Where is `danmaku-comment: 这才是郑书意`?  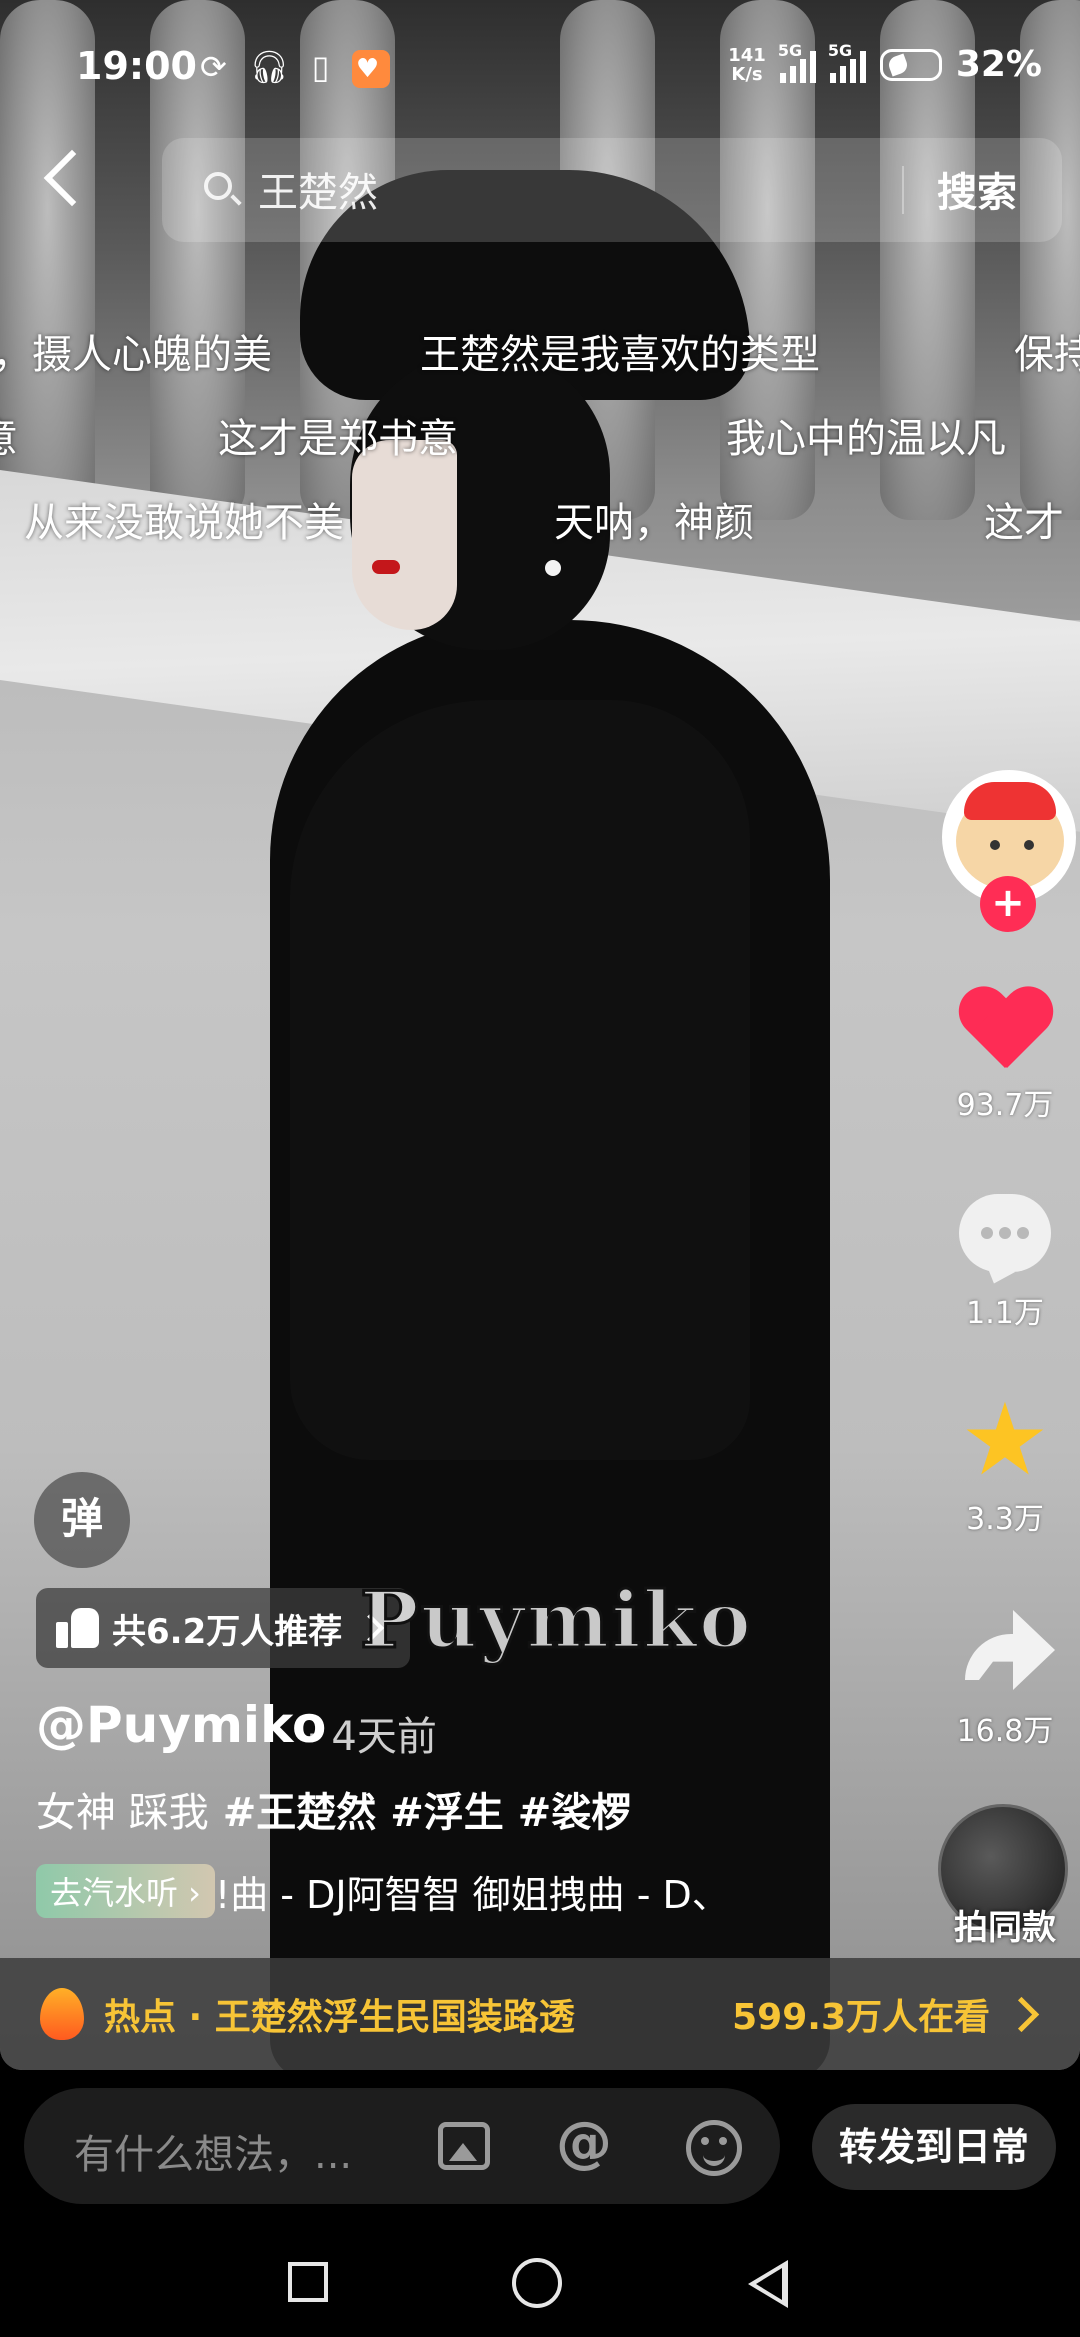
danmaku-comment: 这才是郑书意 is located at coordinates (338, 439).